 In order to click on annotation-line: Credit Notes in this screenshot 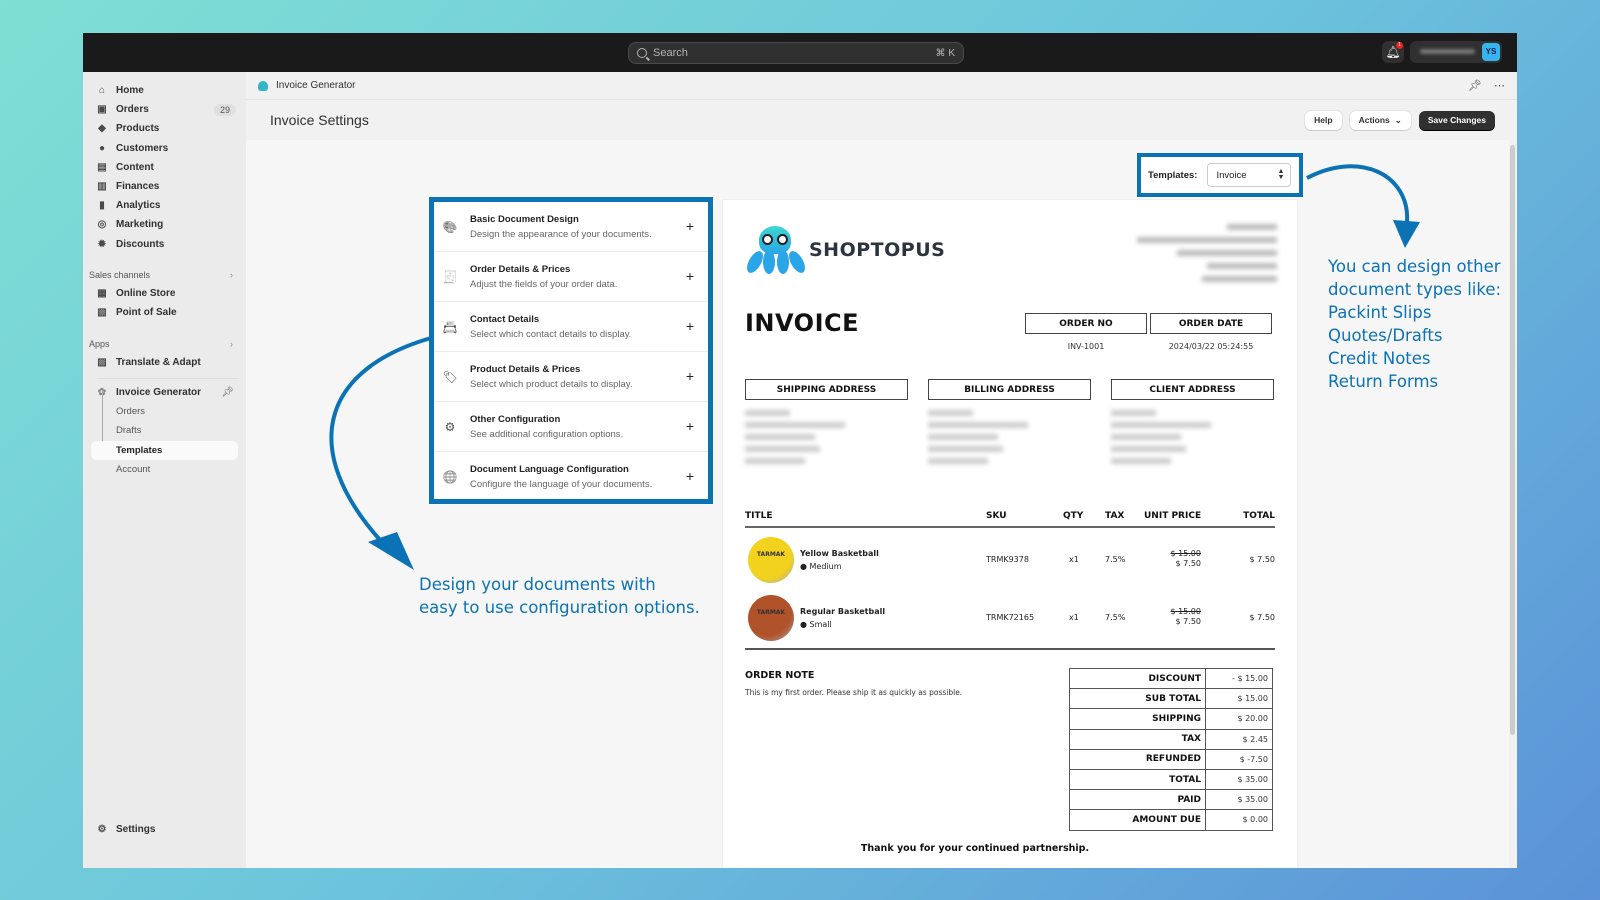, I will do `click(1379, 358)`.